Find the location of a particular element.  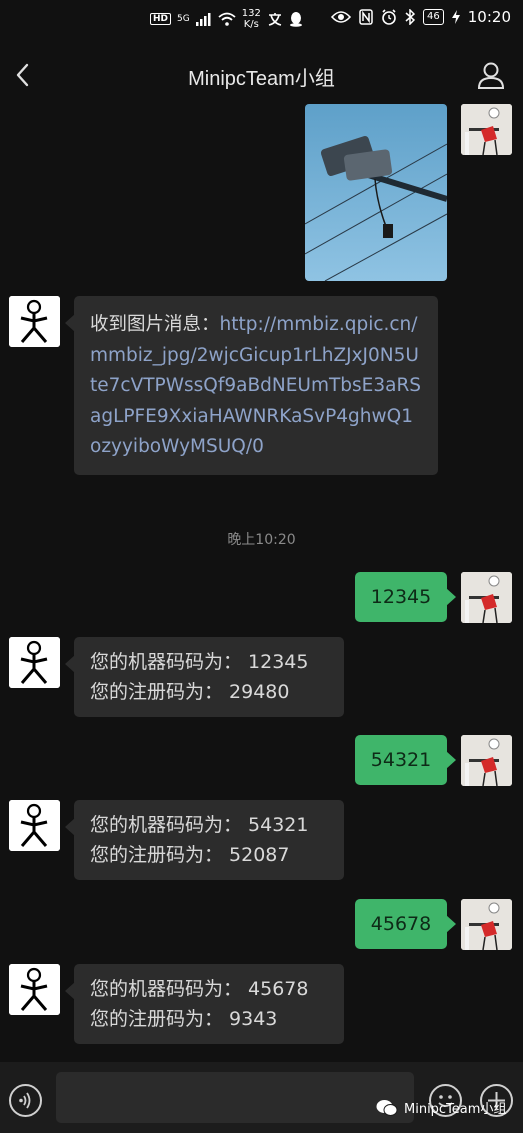

clock: 10:20 is located at coordinates (489, 17).